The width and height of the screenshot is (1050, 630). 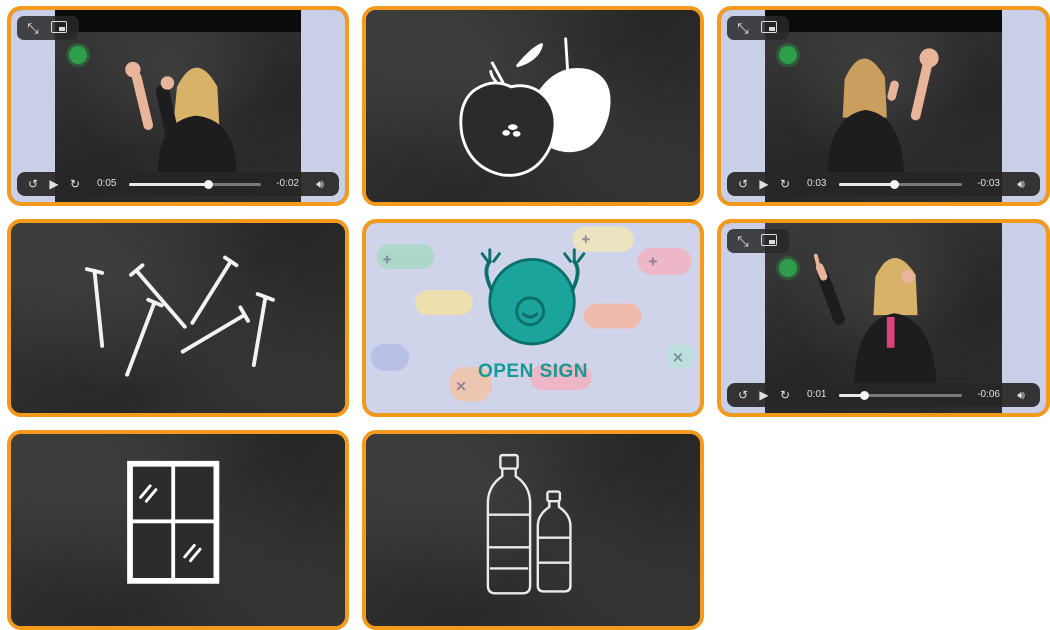 What do you see at coordinates (817, 183) in the screenshot?
I see `elapsed-time: 0:03` at bounding box center [817, 183].